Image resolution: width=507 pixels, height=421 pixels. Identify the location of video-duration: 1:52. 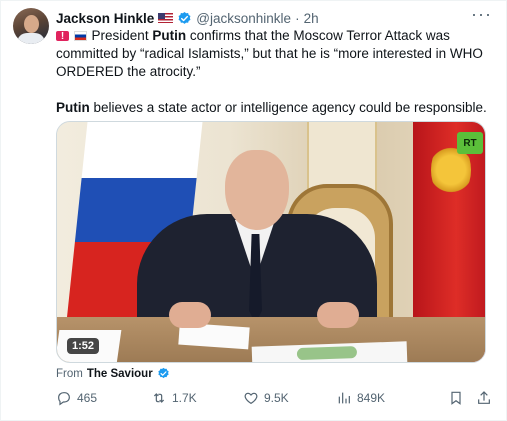
(83, 346).